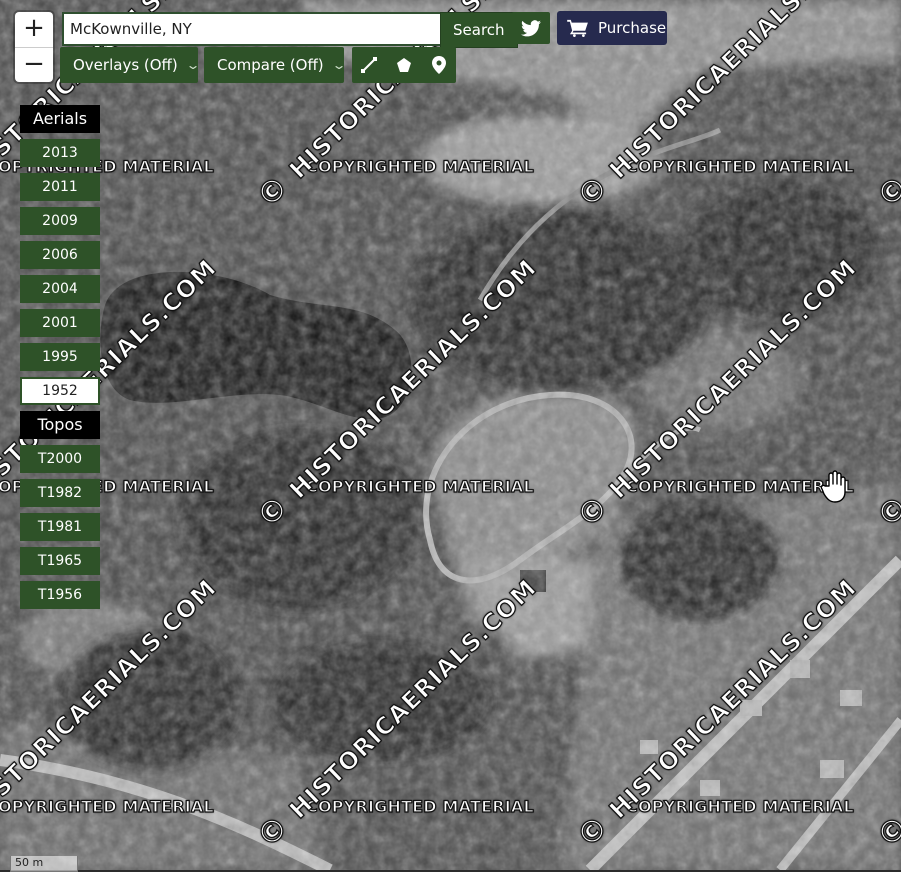 This screenshot has width=901, height=872. Describe the element at coordinates (60, 493) in the screenshot. I see `topo-t1982: T1982` at that location.